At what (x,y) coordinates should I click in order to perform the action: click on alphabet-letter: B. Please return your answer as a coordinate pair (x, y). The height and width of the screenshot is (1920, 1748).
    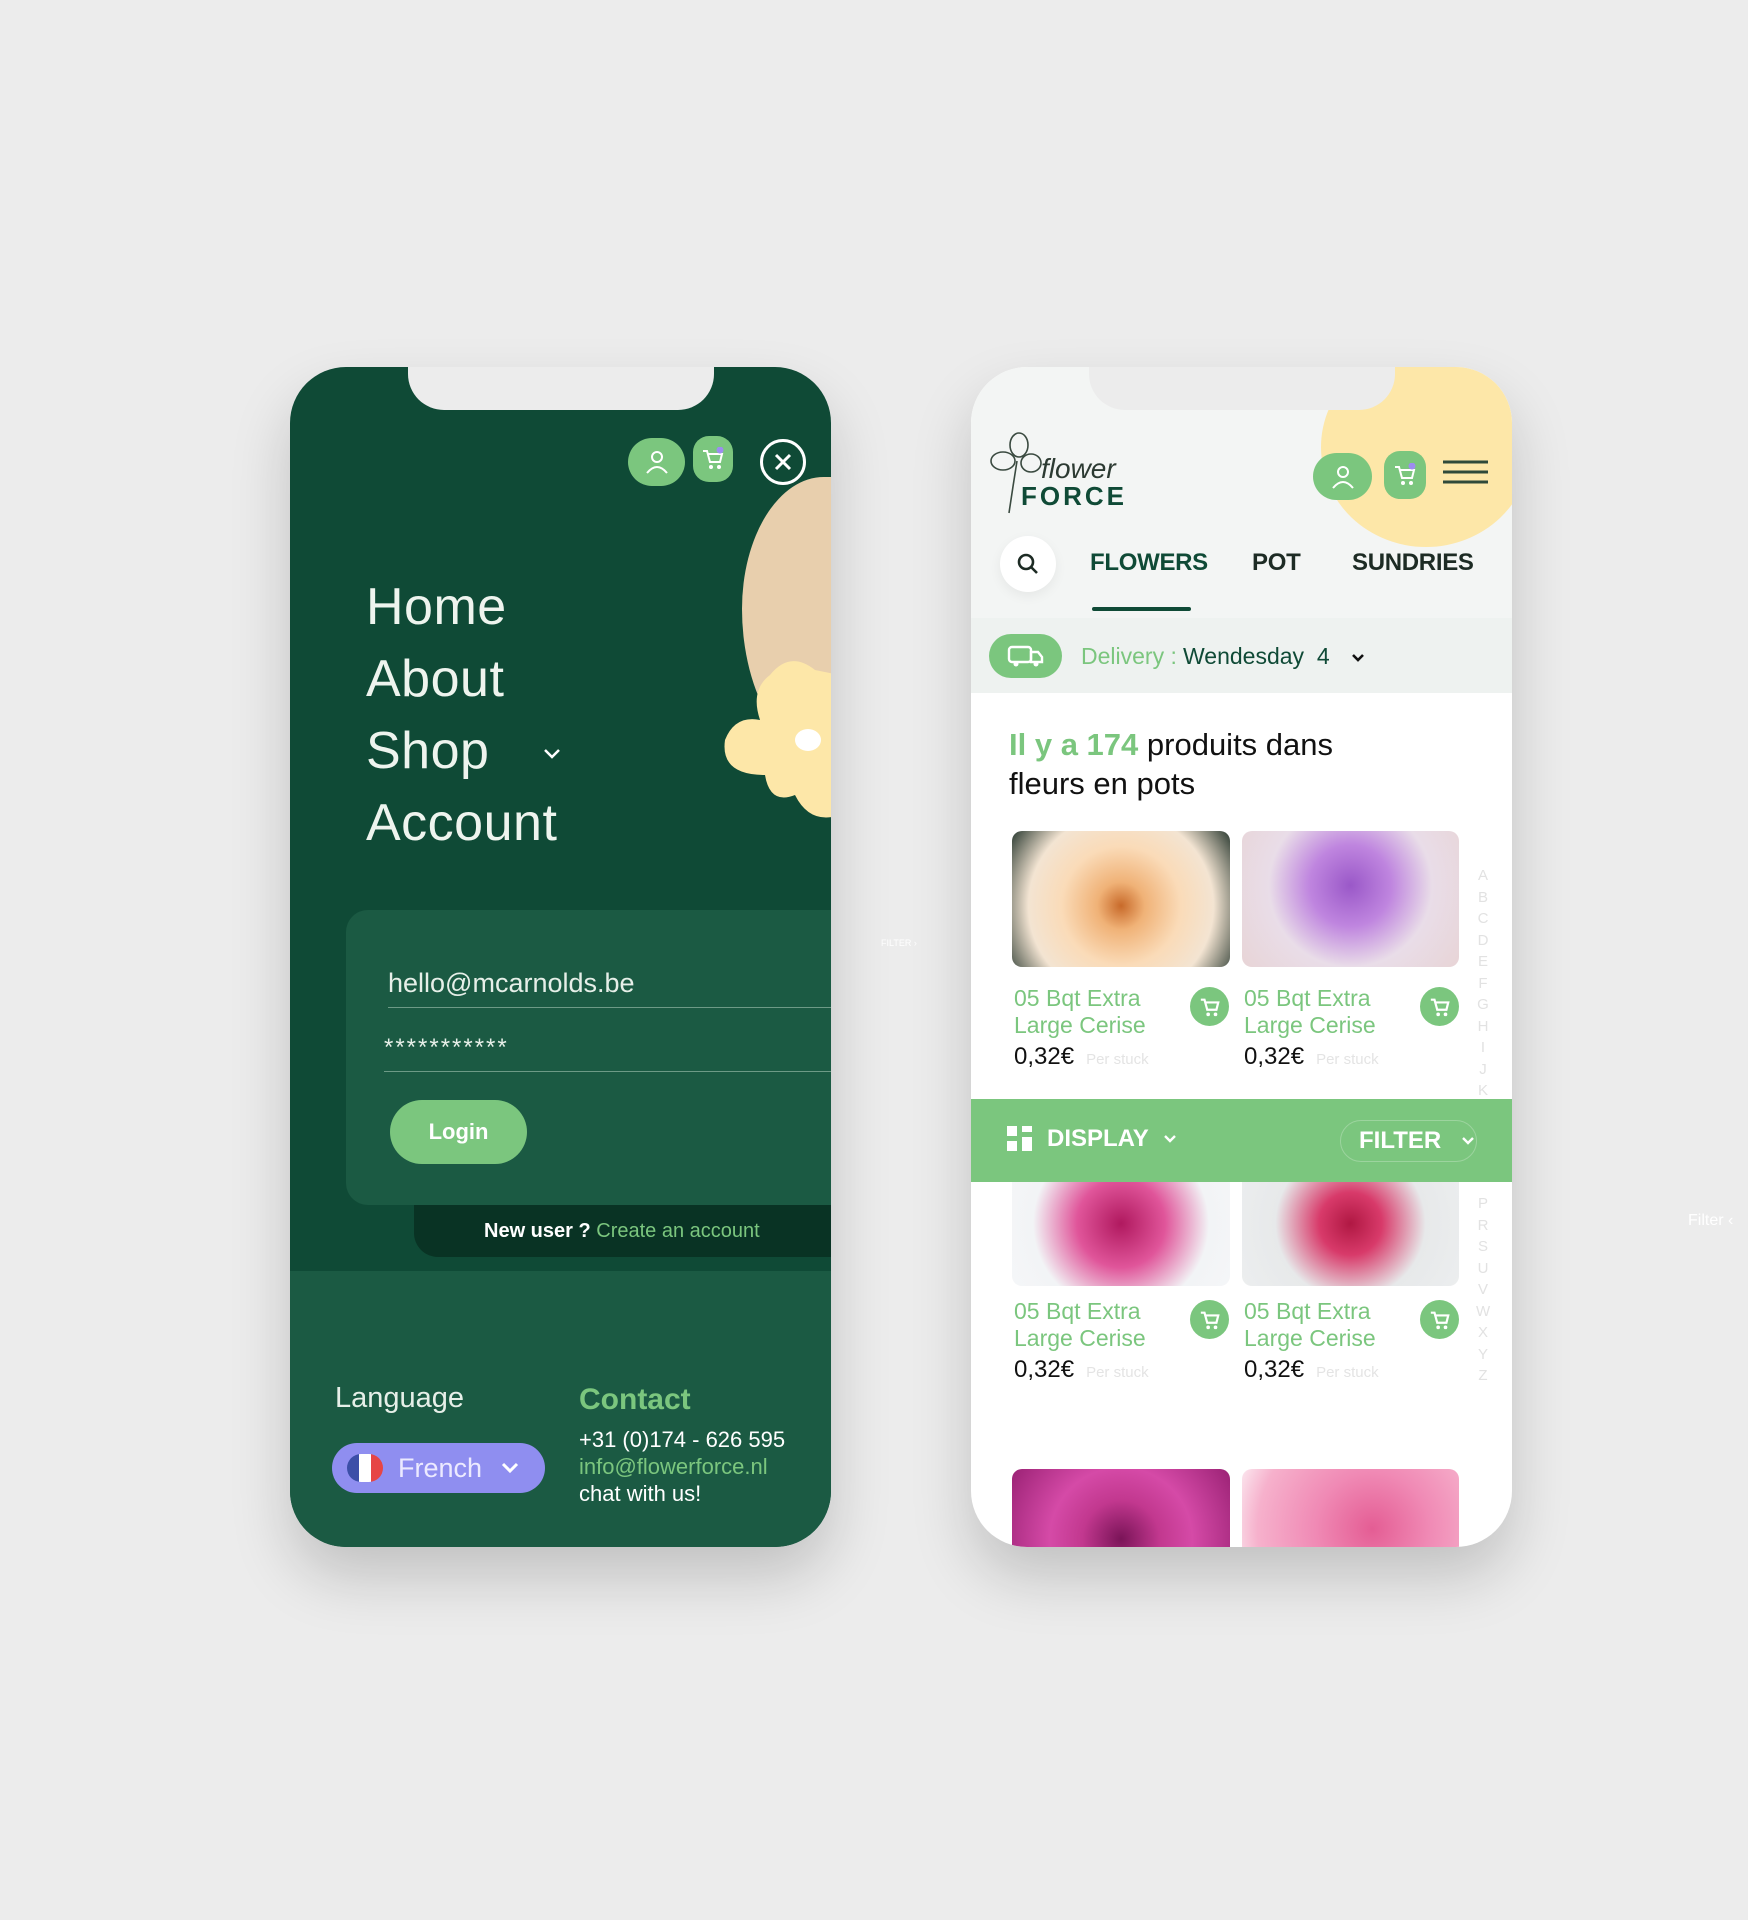
    Looking at the image, I should click on (1483, 898).